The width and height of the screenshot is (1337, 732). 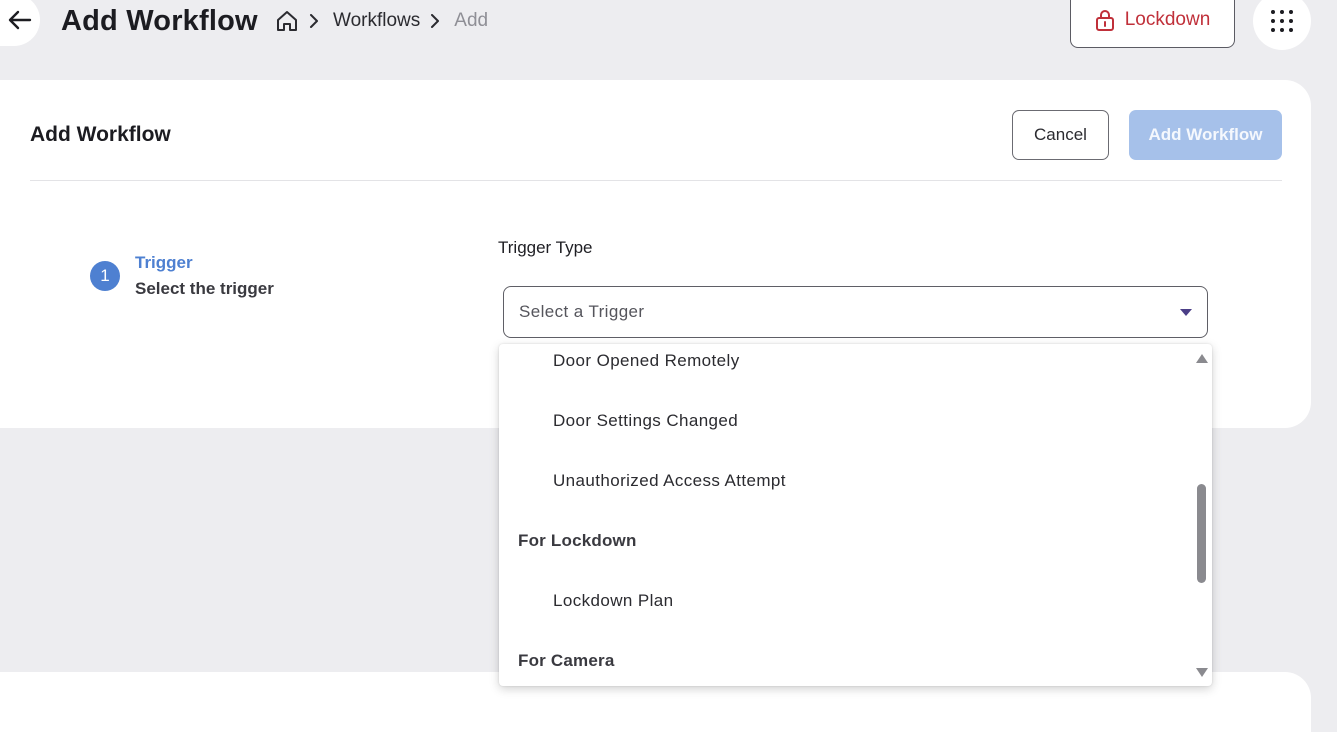 What do you see at coordinates (645, 421) in the screenshot?
I see `dropdown-option: Door Settings Changed` at bounding box center [645, 421].